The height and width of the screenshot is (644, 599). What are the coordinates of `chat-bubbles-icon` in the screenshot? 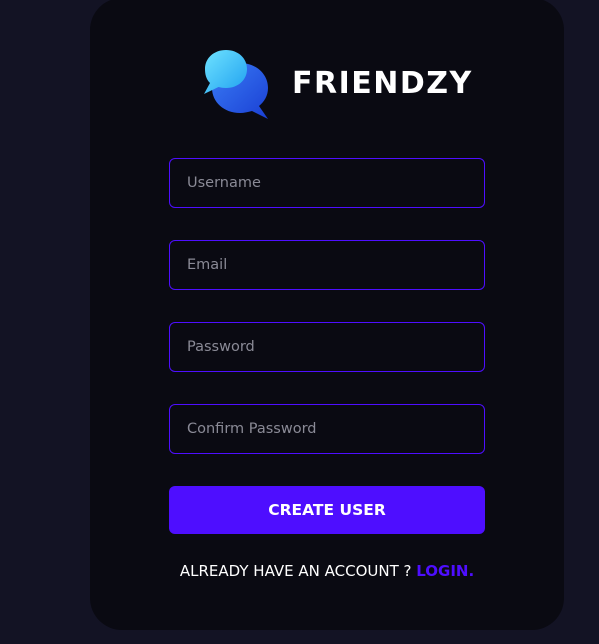 It's located at (236, 84).